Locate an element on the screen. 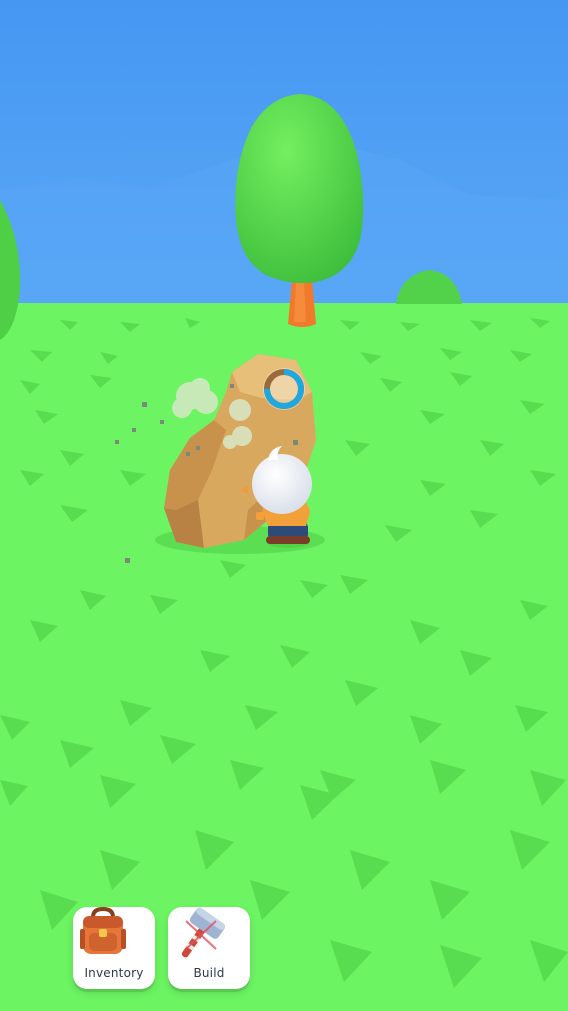 This screenshot has width=568, height=1011. hammer-icon is located at coordinates (203, 932).